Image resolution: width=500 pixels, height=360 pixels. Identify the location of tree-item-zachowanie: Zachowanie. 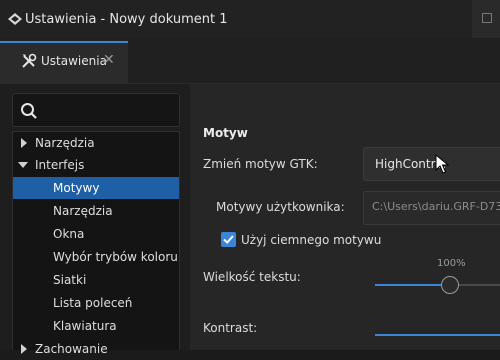
(96, 349).